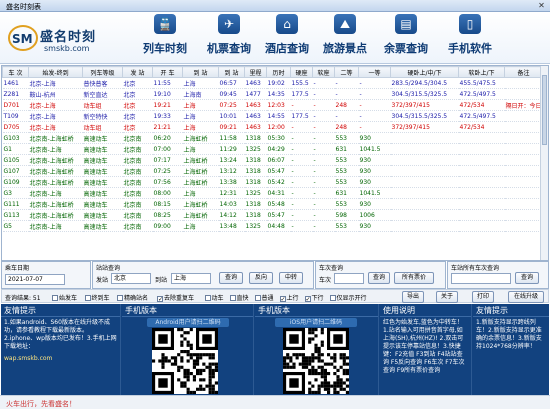  I want to click on to-station-input: 上海, so click(191, 278).